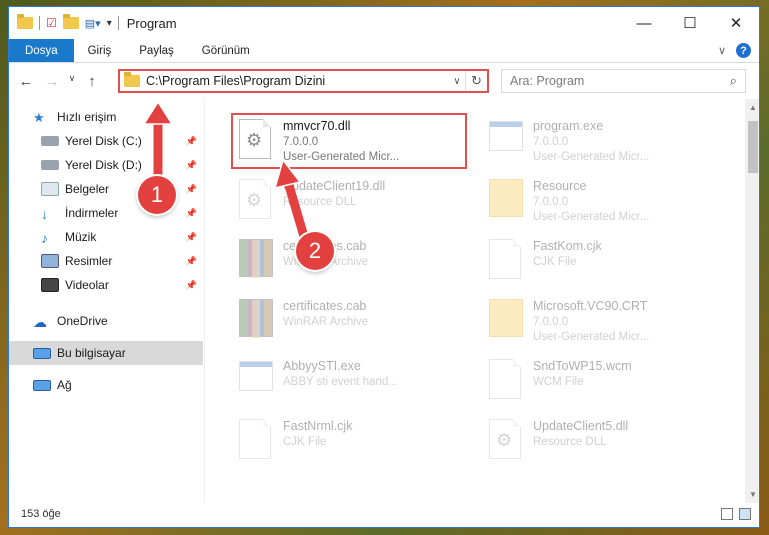 The width and height of the screenshot is (769, 535). What do you see at coordinates (315, 251) in the screenshot?
I see `step-badge-2: 2` at bounding box center [315, 251].